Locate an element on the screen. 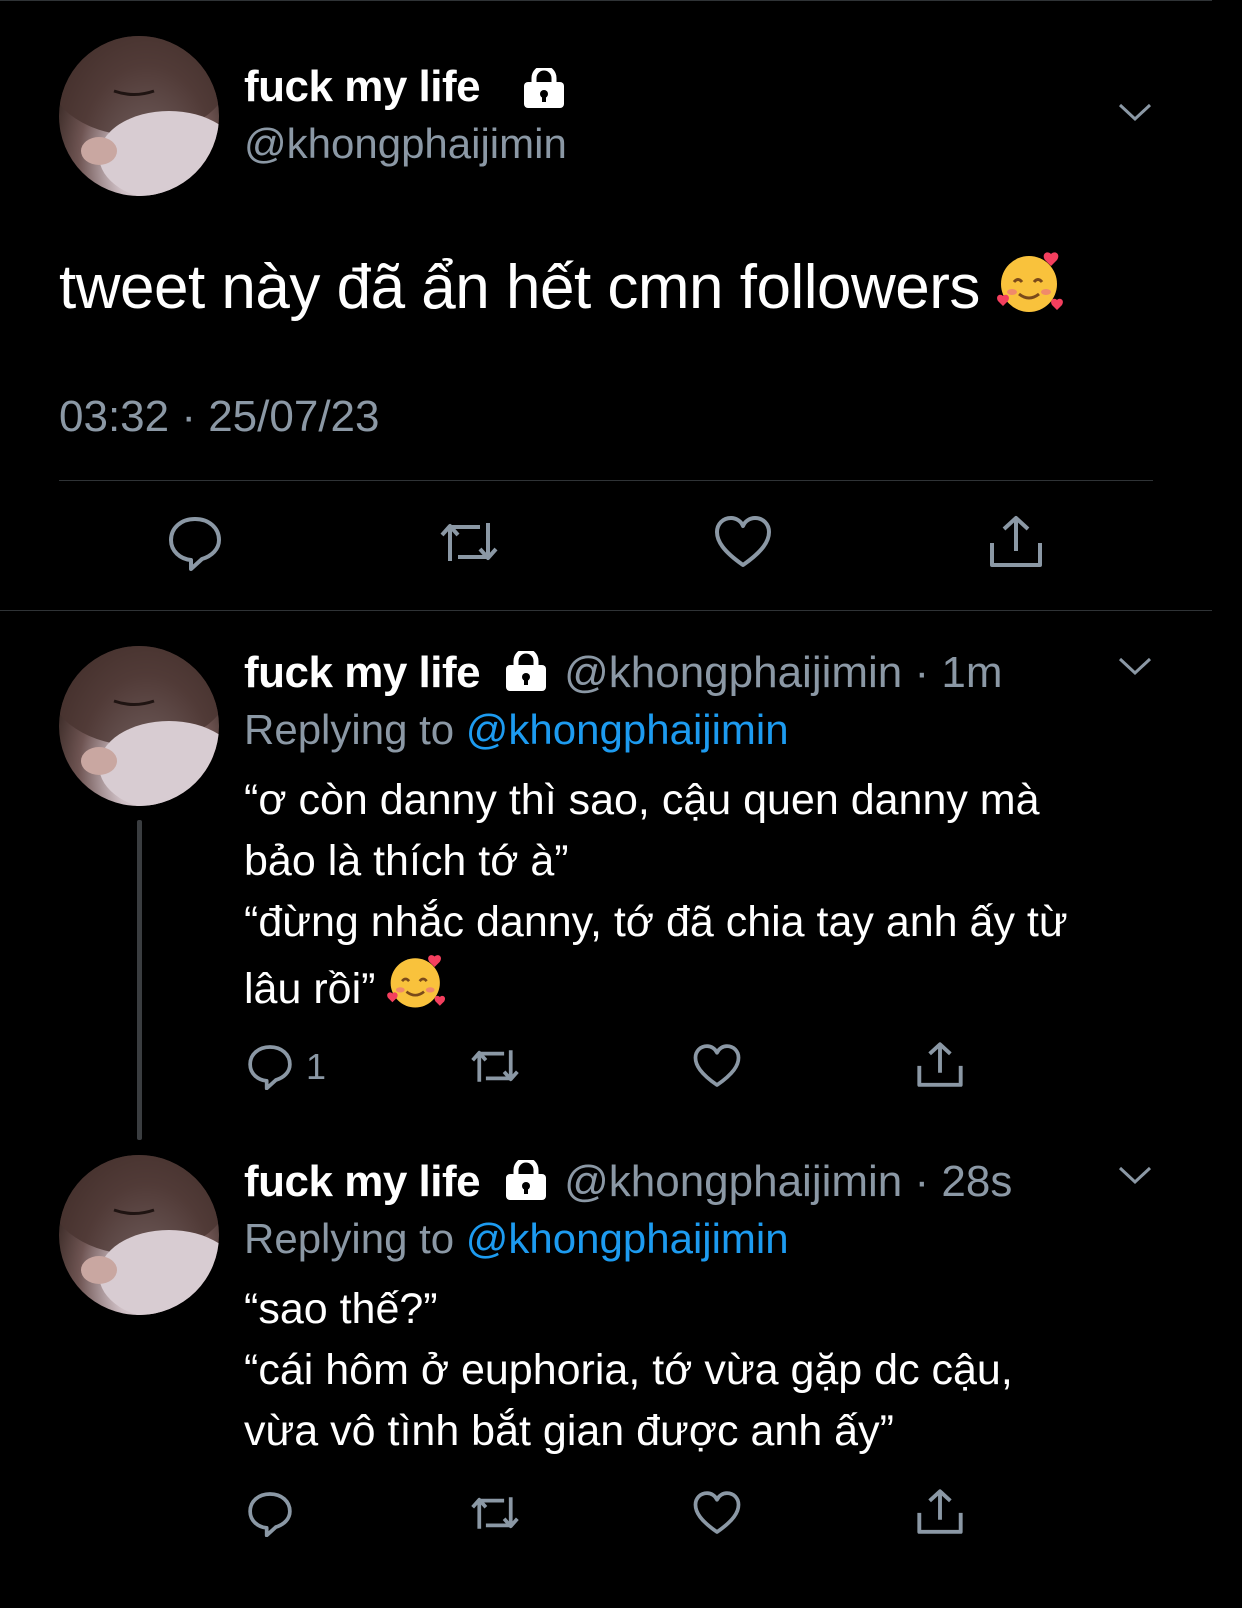  divider is located at coordinates (606, 480).